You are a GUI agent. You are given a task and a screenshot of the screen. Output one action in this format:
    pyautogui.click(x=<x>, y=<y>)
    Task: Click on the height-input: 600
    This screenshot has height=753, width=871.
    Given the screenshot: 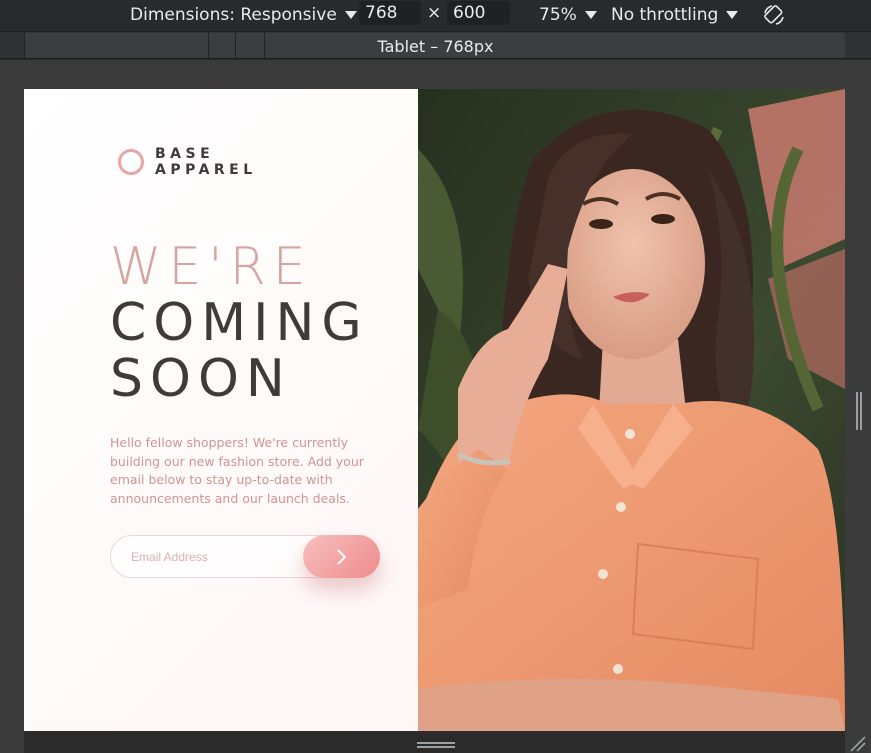 What is the action you would take?
    pyautogui.click(x=478, y=13)
    